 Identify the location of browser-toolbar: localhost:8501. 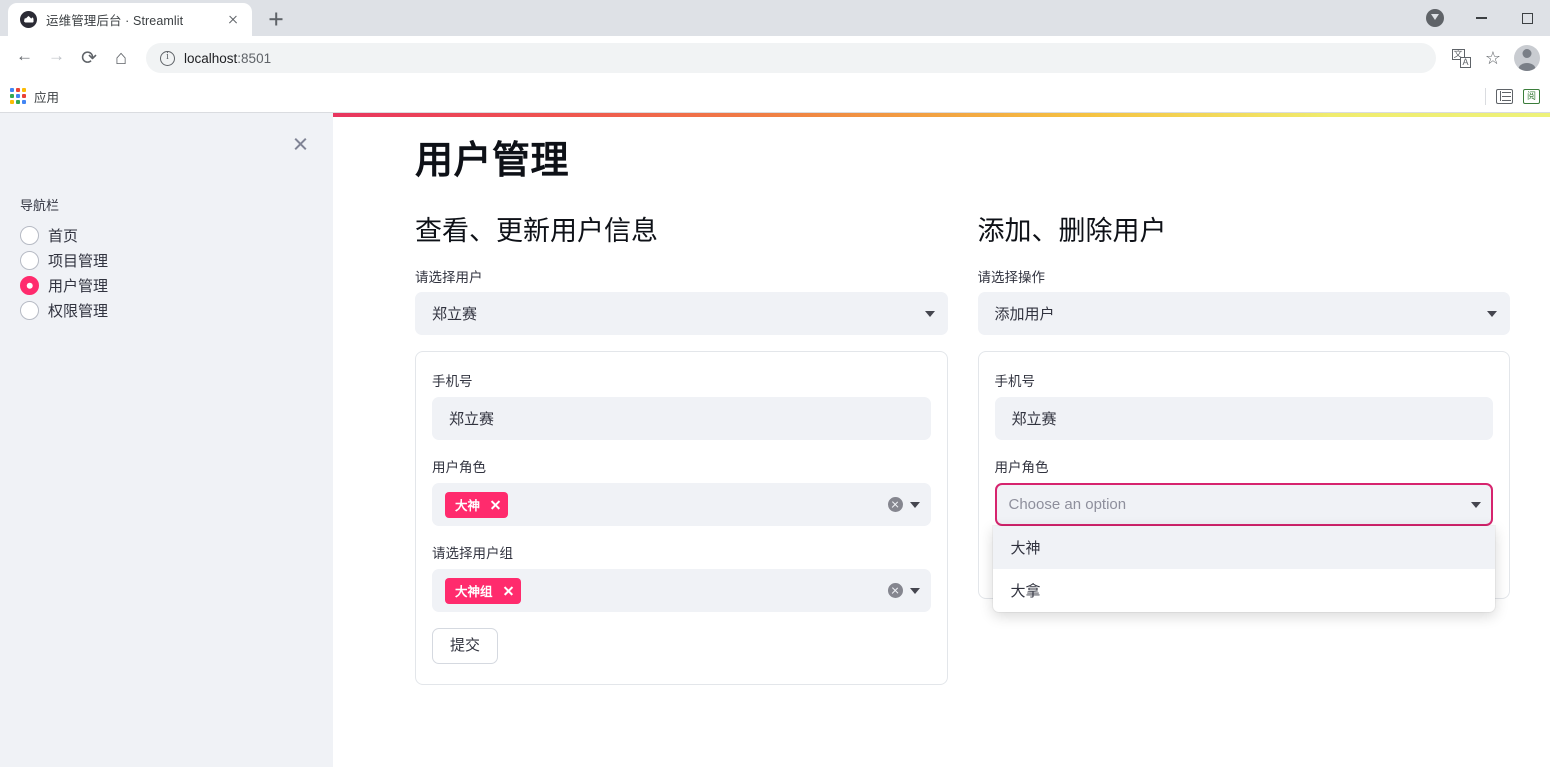
(775, 58).